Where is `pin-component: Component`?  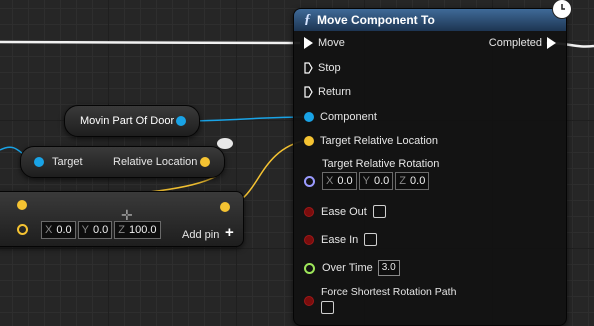 pin-component: Component is located at coordinates (340, 117).